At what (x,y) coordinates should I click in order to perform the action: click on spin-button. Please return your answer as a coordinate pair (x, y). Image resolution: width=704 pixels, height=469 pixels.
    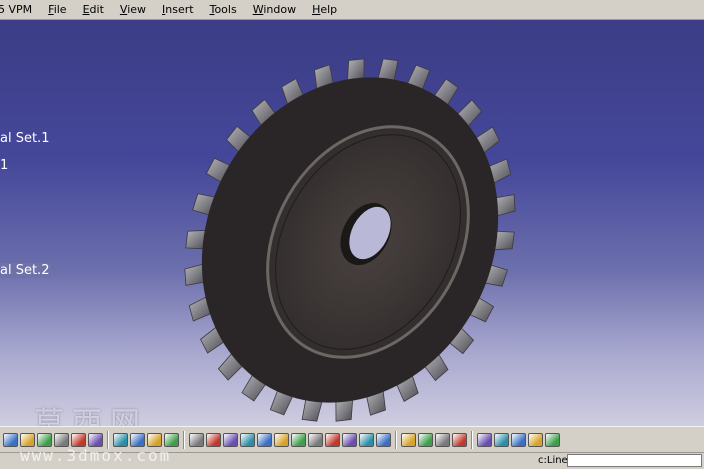
    Looking at the image, I should click on (518, 439).